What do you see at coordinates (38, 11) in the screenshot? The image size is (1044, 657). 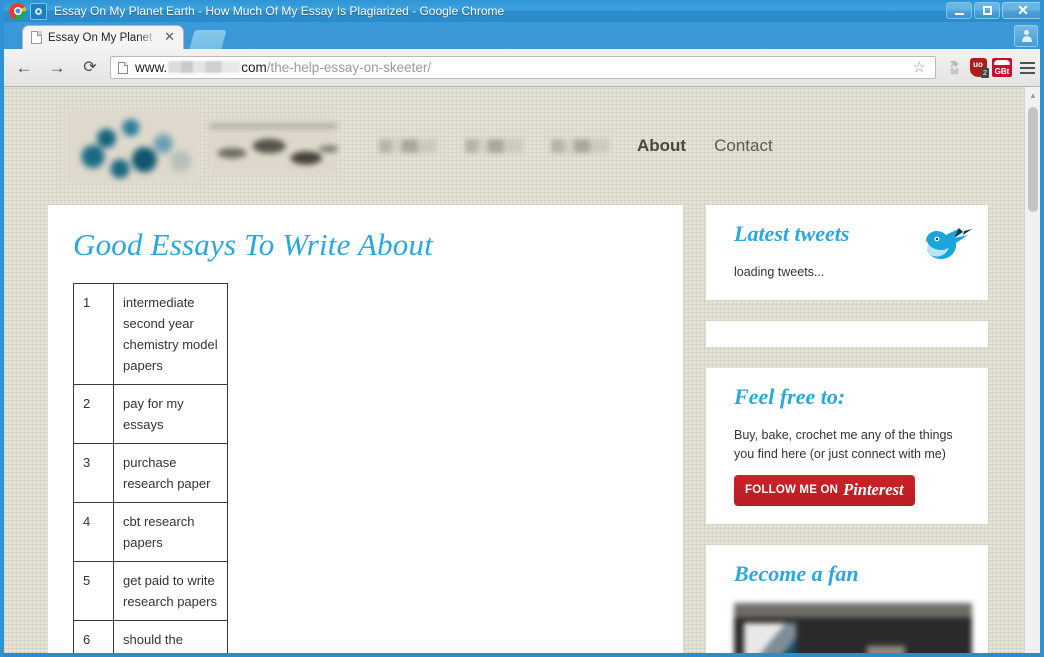 I see `window-app-icon` at bounding box center [38, 11].